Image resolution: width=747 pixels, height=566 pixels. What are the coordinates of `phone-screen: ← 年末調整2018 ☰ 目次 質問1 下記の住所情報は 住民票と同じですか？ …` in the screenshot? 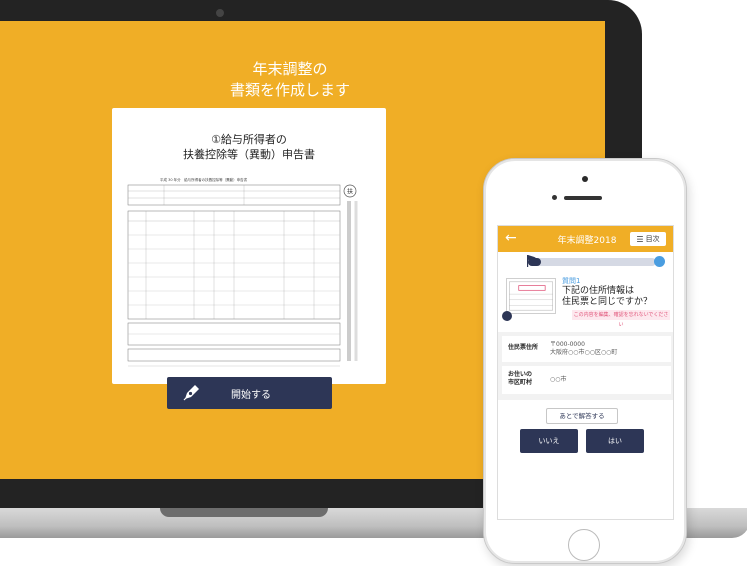 It's located at (585, 372).